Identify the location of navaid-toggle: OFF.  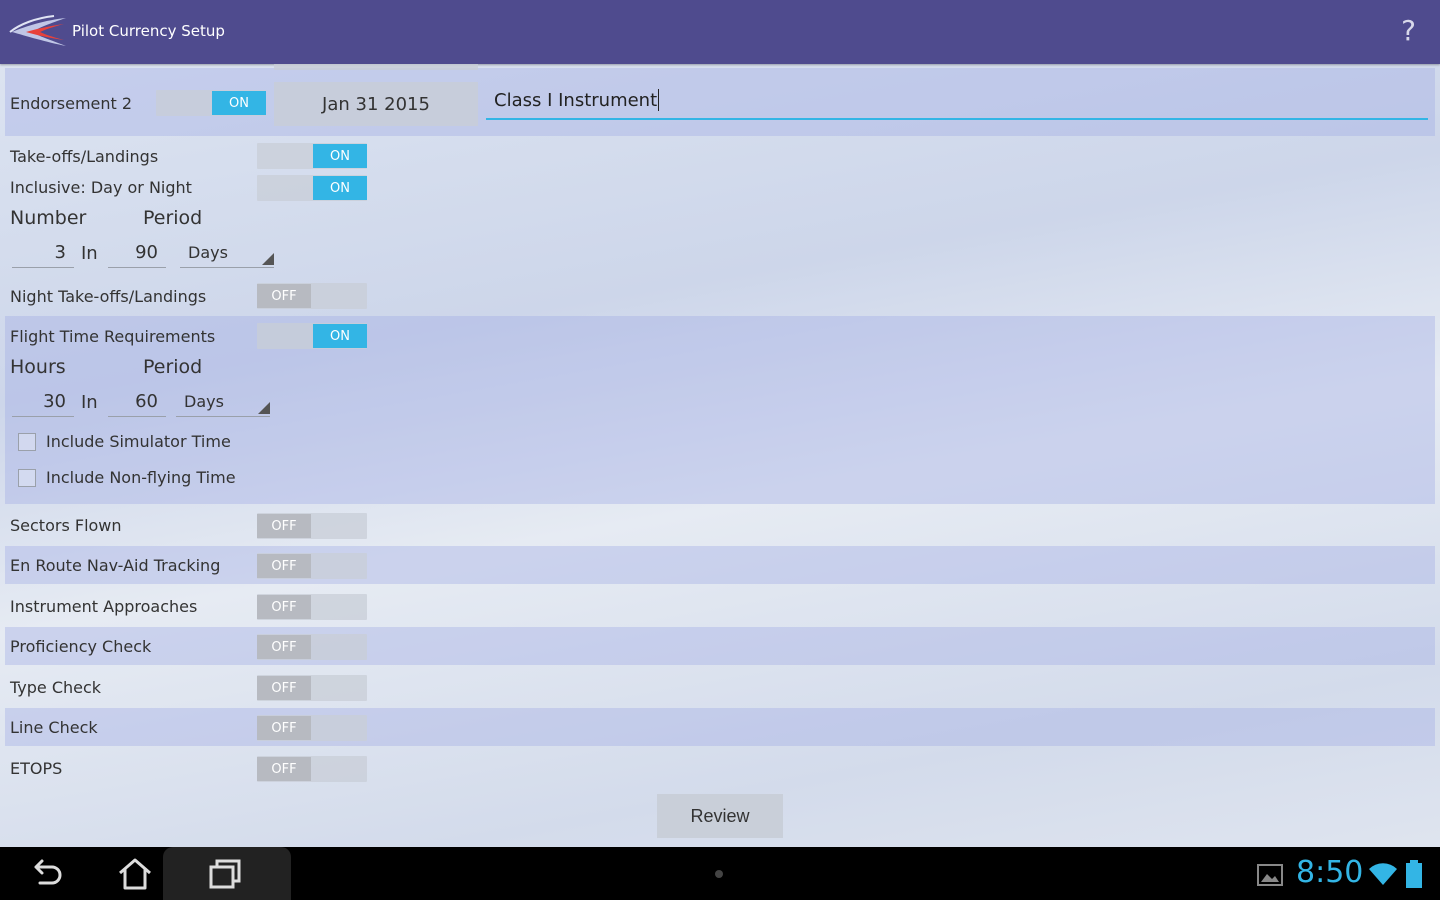
(312, 566).